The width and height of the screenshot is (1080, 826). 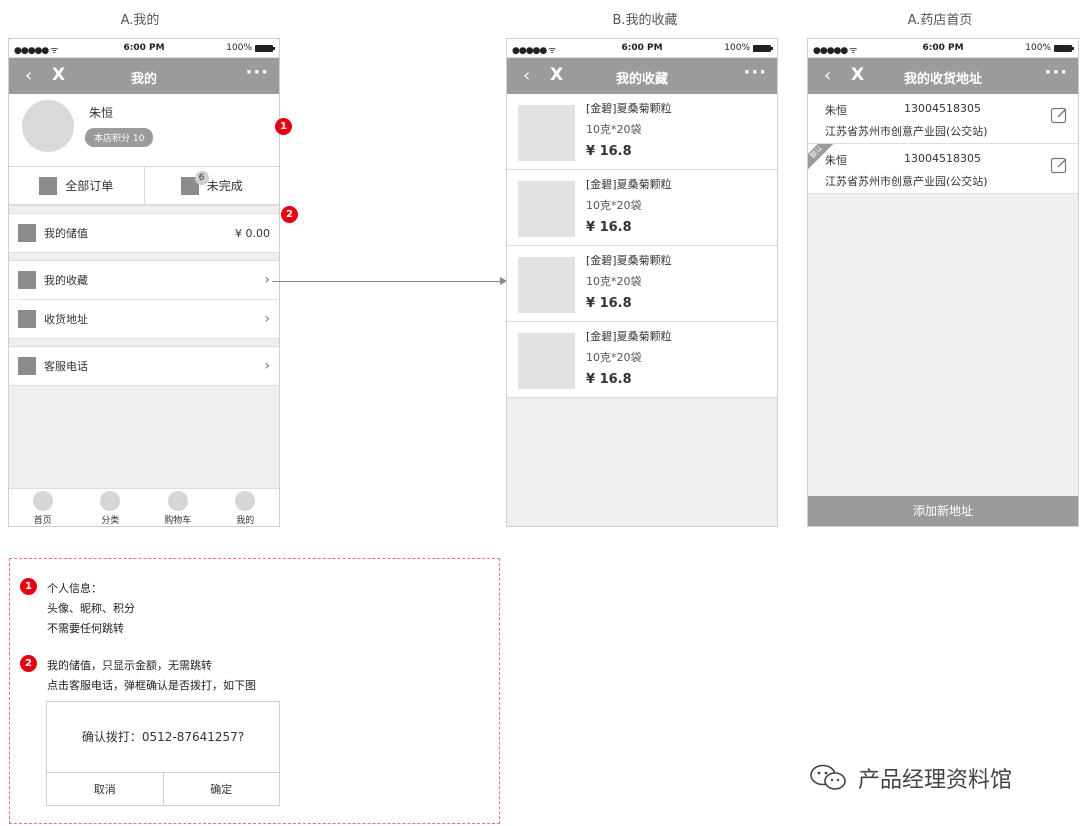 What do you see at coordinates (48, 126) in the screenshot?
I see `avatar` at bounding box center [48, 126].